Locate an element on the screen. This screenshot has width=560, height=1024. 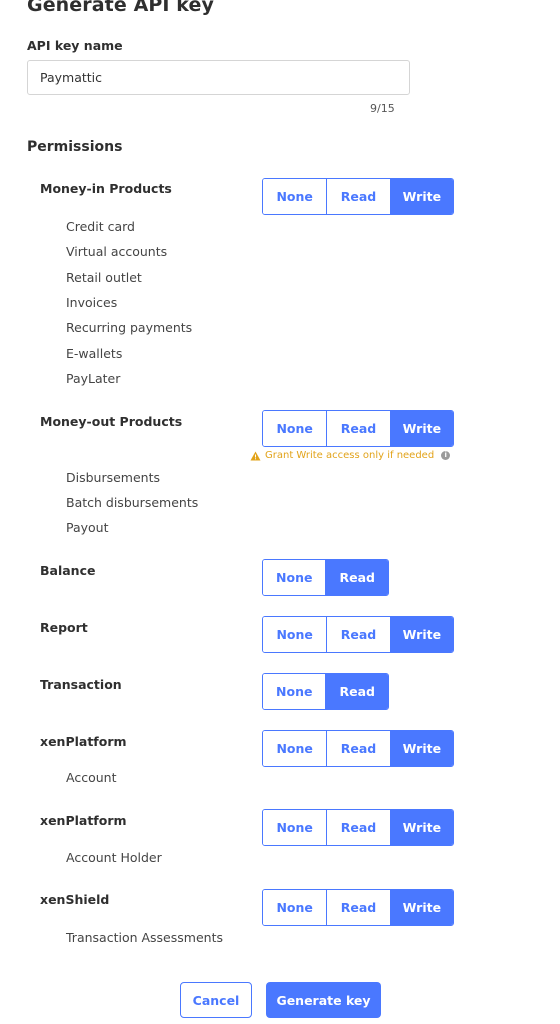
write-access-warning: Grant Write access only if needed i is located at coordinates (350, 455).